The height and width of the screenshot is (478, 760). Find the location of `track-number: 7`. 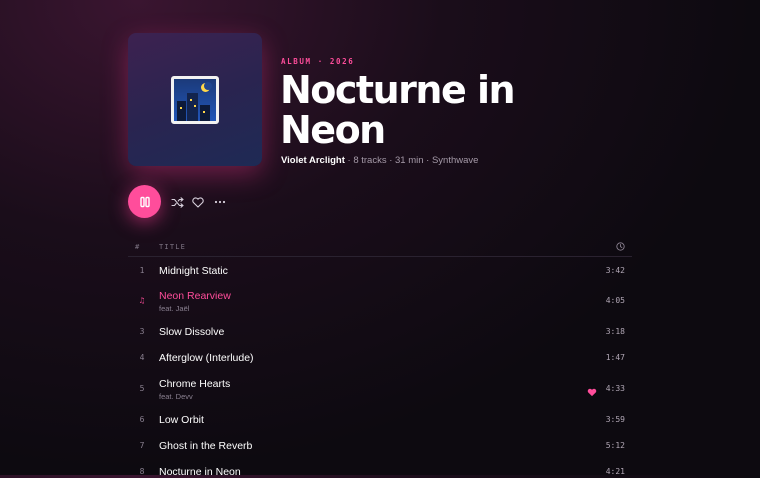

track-number: 7 is located at coordinates (142, 445).